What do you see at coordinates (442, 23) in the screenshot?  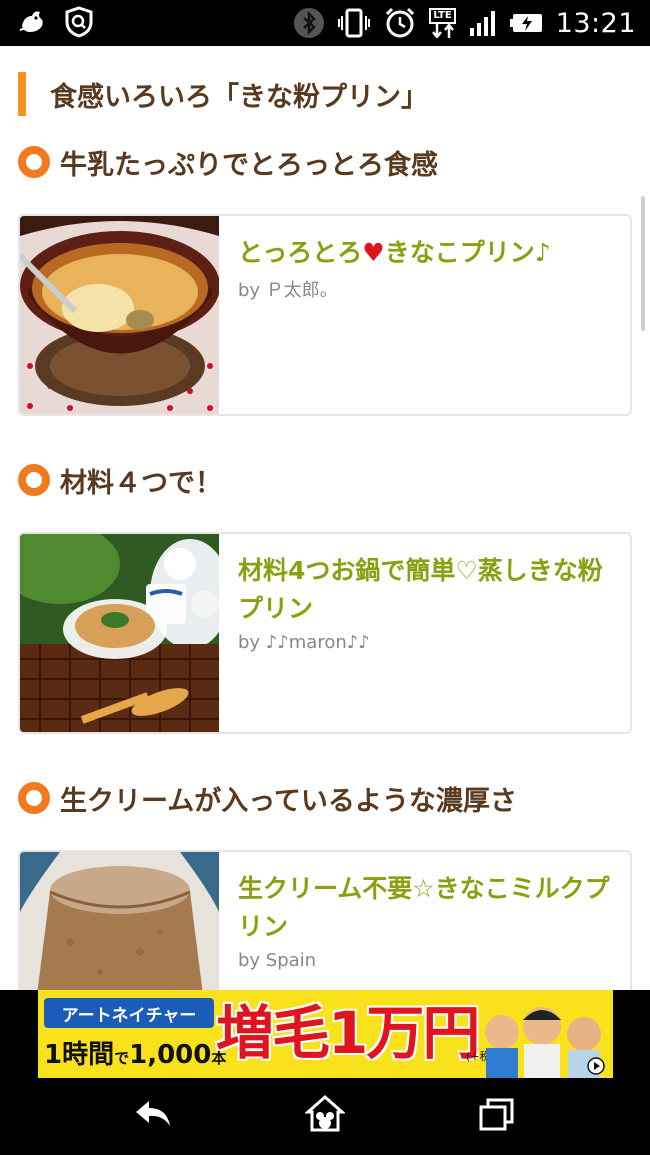 I see `lte-icon: LTE` at bounding box center [442, 23].